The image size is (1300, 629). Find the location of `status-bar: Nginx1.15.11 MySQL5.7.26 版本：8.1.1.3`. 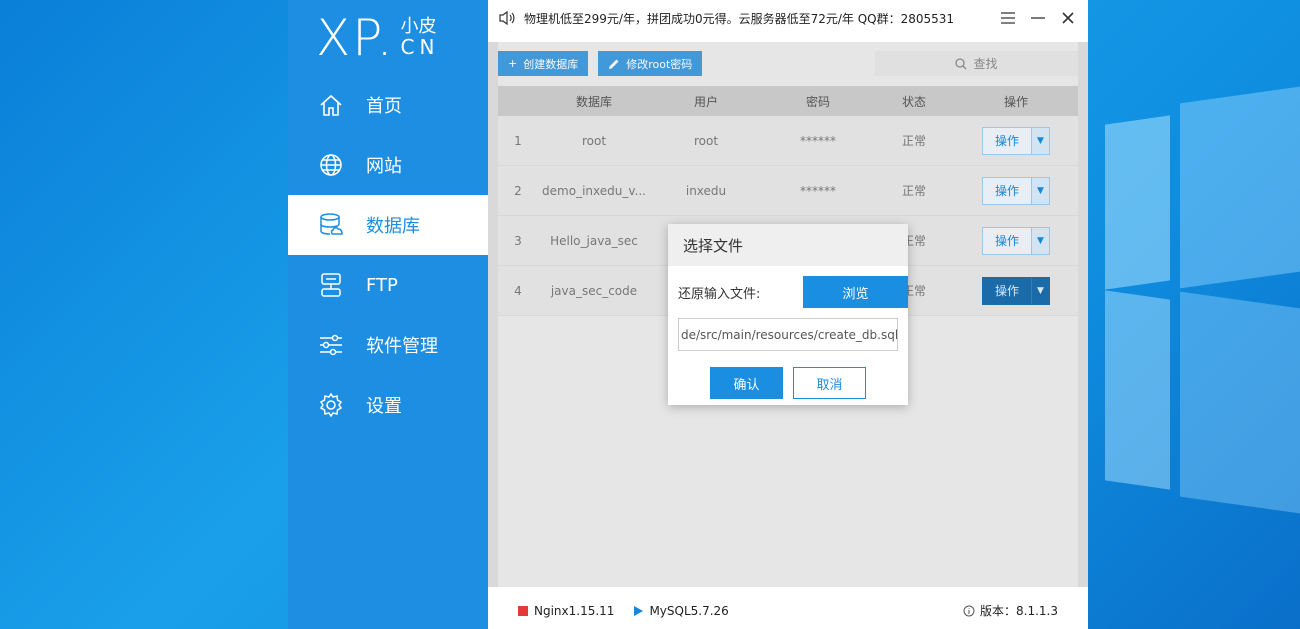

status-bar: Nginx1.15.11 MySQL5.7.26 版本：8.1.1.3 is located at coordinates (788, 610).